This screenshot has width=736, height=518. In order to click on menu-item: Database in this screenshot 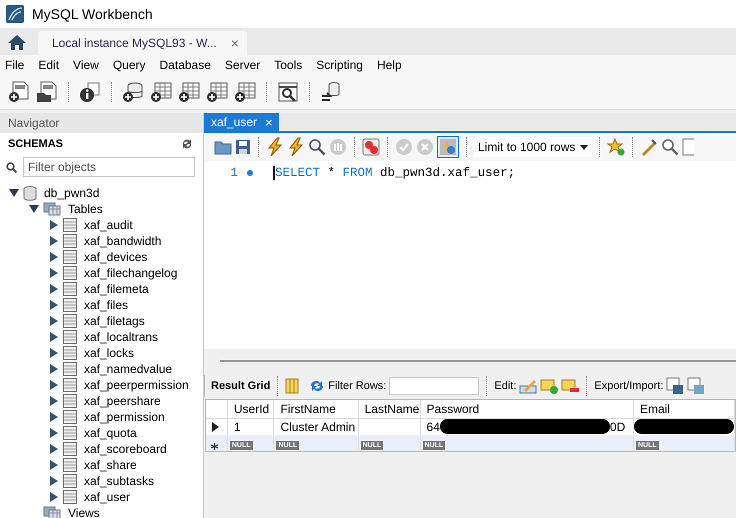, I will do `click(188, 65)`.